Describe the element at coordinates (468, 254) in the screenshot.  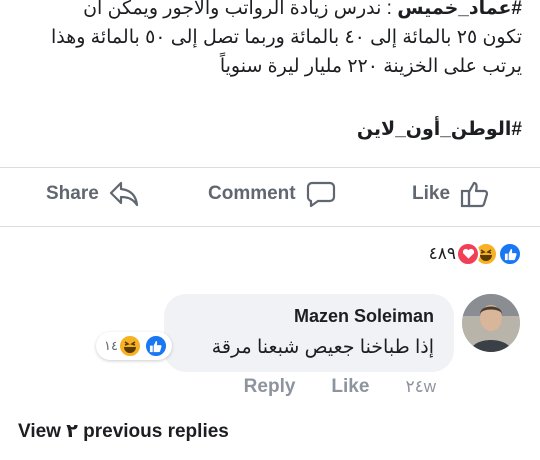
I see `heart-icon` at that location.